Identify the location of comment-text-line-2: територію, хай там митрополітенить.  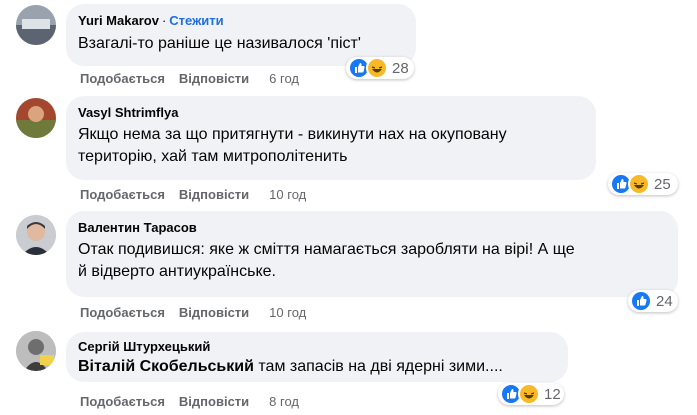
(213, 156).